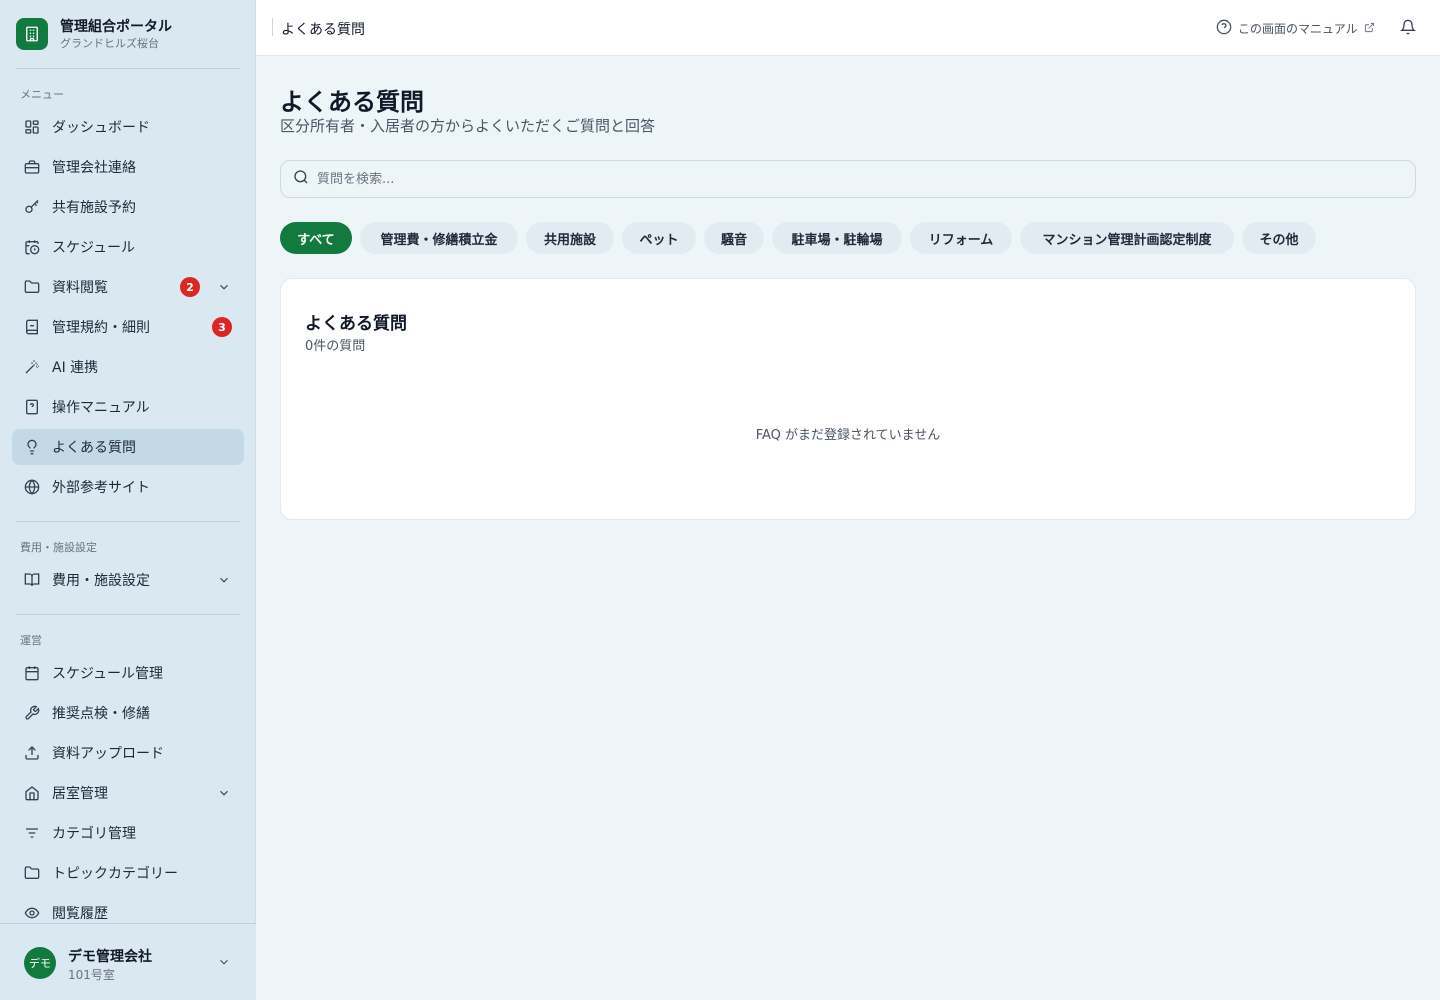 The width and height of the screenshot is (1440, 1000). Describe the element at coordinates (80, 288) in the screenshot. I see `sidebar-item-label: 資料閲覧` at that location.